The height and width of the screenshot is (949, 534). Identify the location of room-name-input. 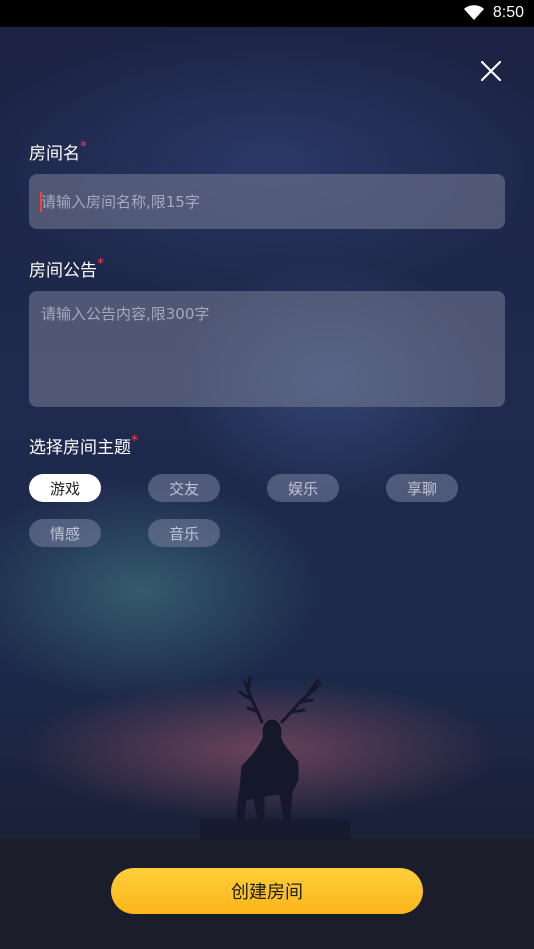
(267, 201).